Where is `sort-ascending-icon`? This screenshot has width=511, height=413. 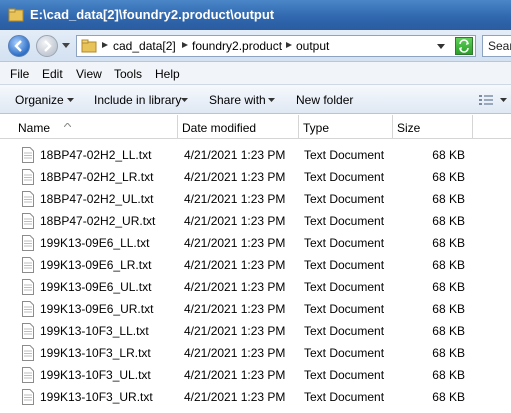 sort-ascending-icon is located at coordinates (67, 125).